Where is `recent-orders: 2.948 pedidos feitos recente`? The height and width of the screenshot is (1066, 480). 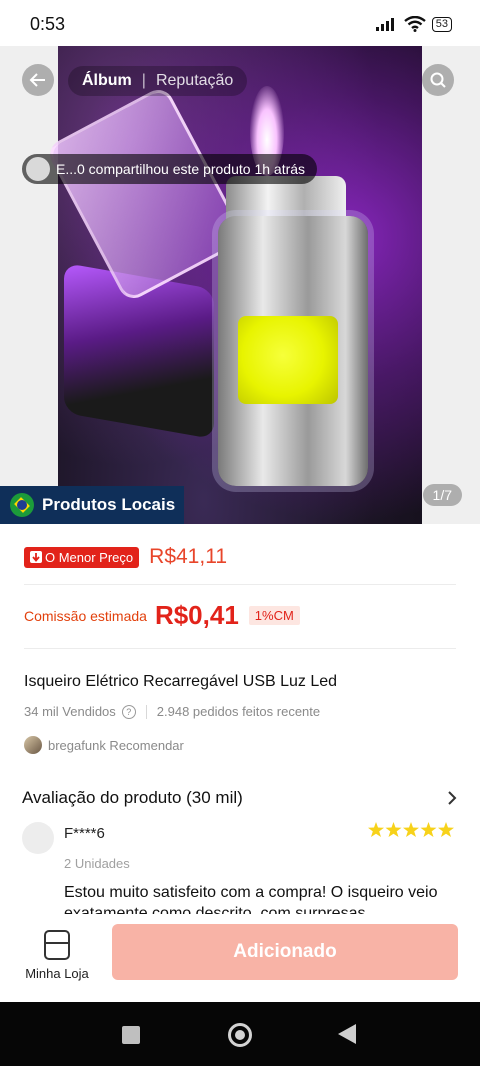
recent-orders: 2.948 pedidos feitos recente is located at coordinates (238, 711).